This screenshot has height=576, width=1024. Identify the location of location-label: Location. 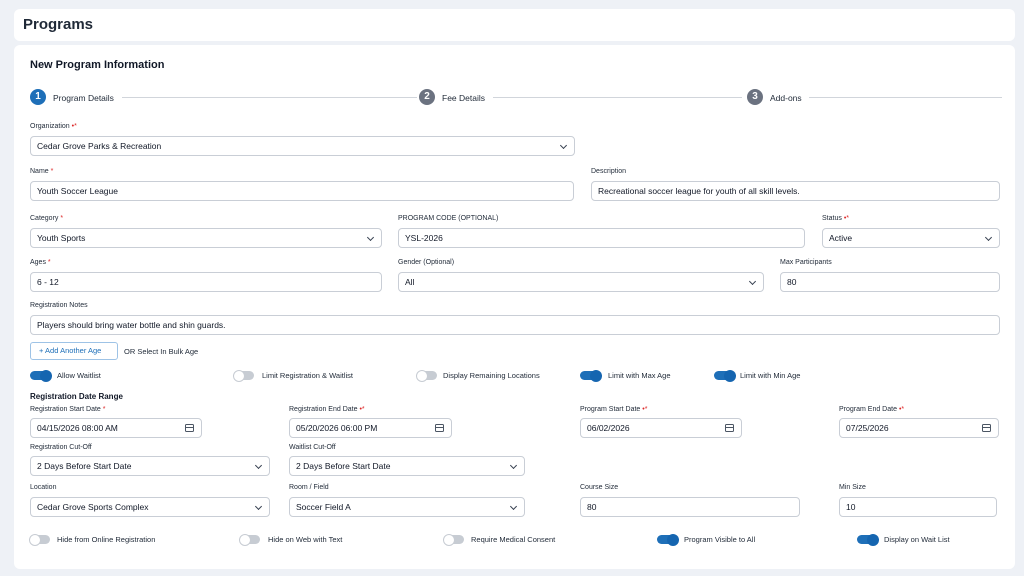
(43, 487).